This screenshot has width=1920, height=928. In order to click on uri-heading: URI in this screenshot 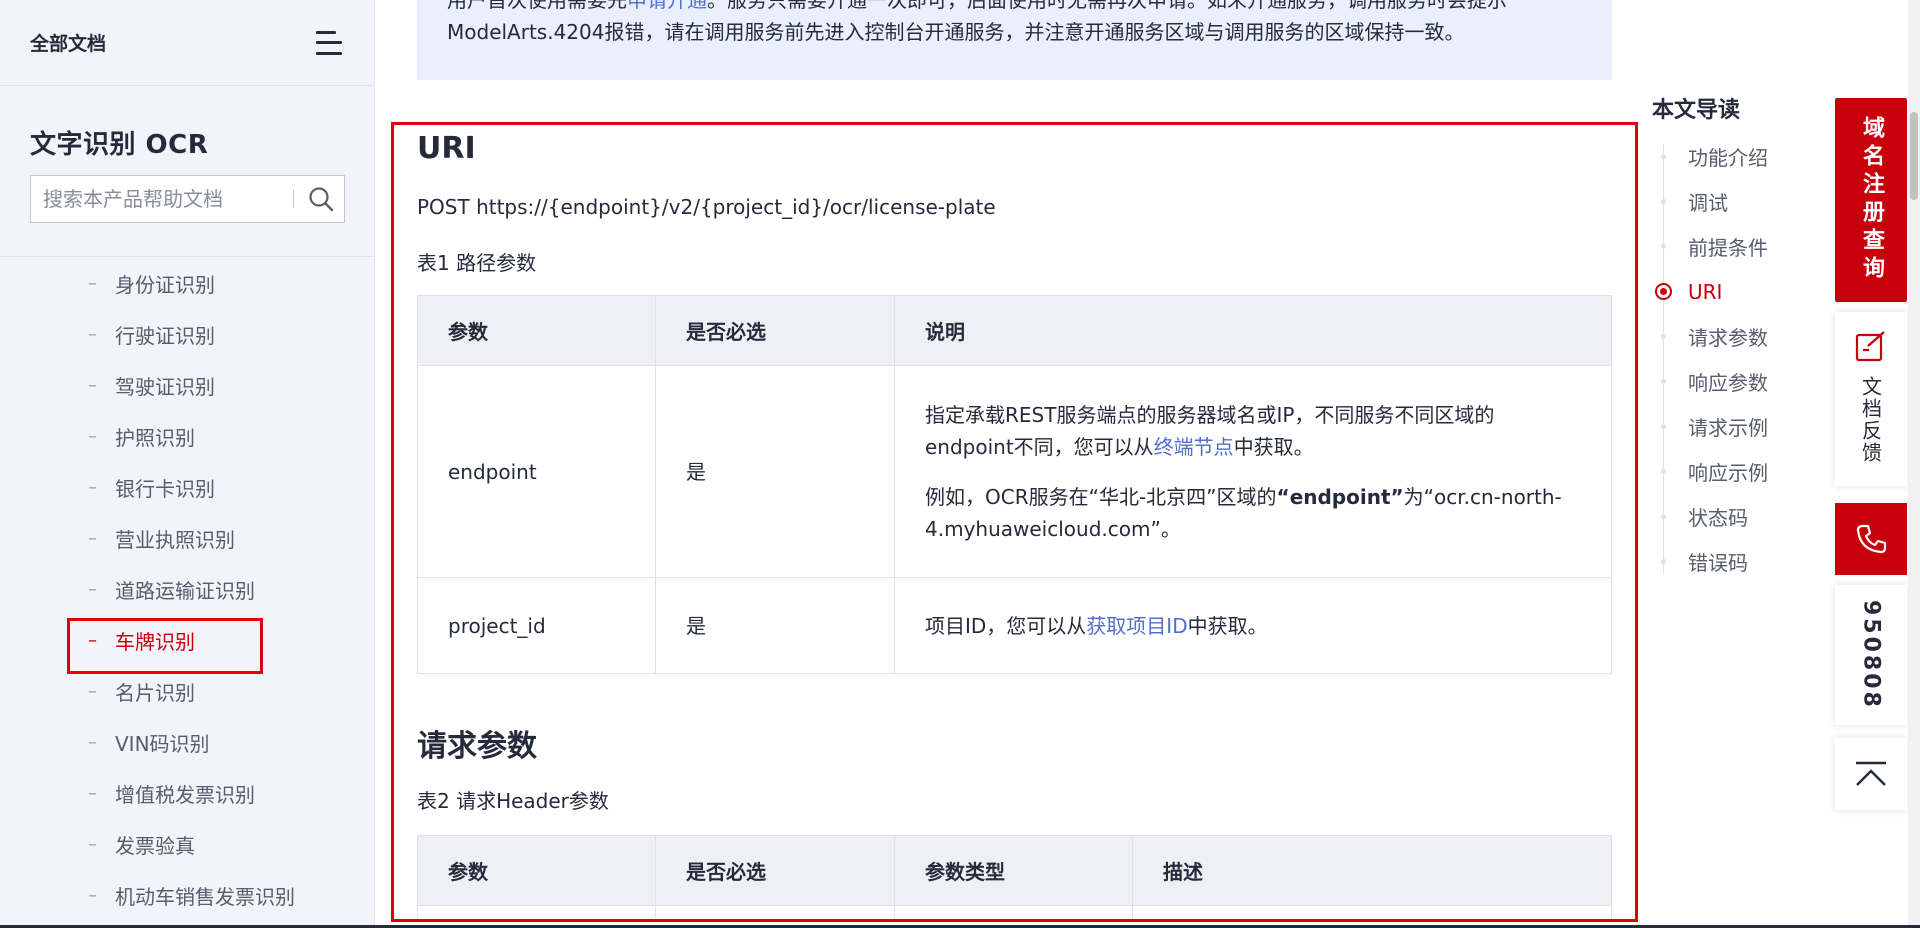, I will do `click(446, 148)`.